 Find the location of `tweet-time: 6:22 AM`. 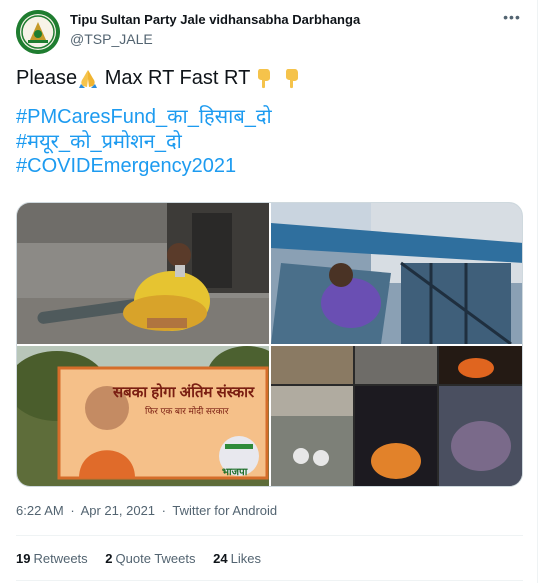

tweet-time: 6:22 AM is located at coordinates (40, 510).